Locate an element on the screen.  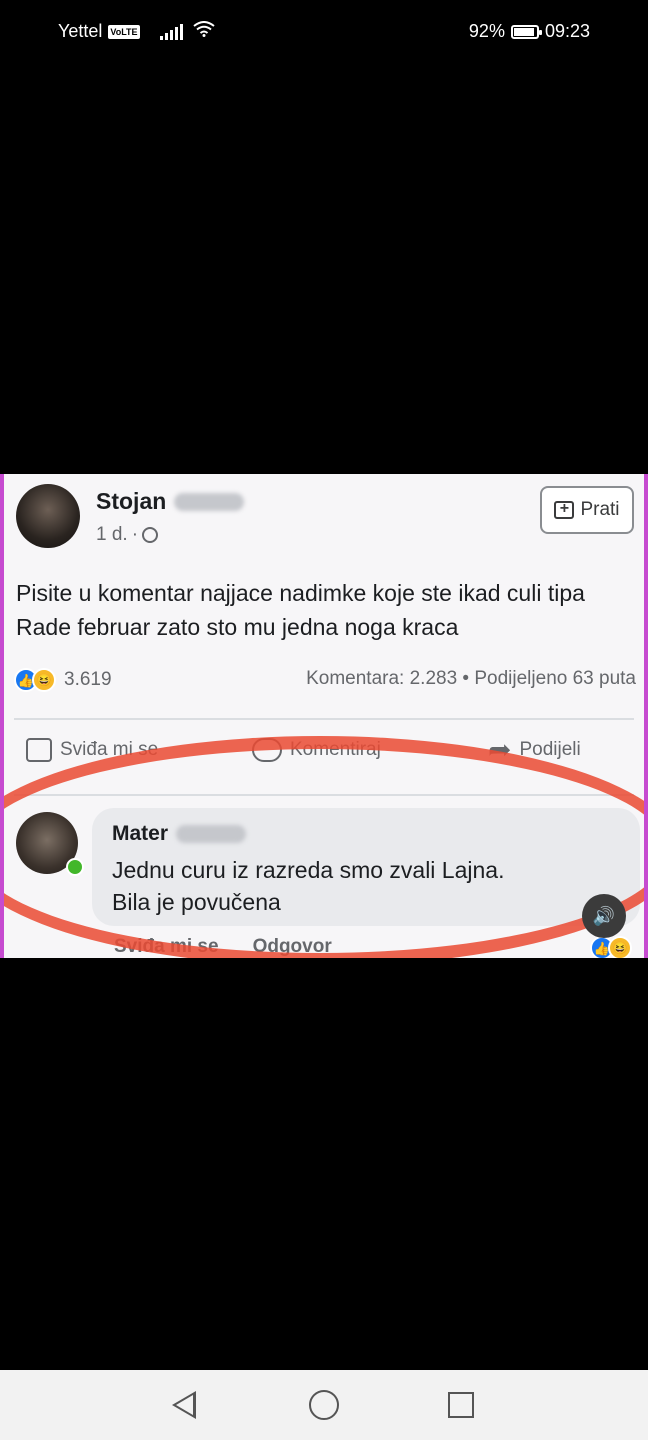
reactions-summary: 👍 😆 3.619 is located at coordinates (63, 680).